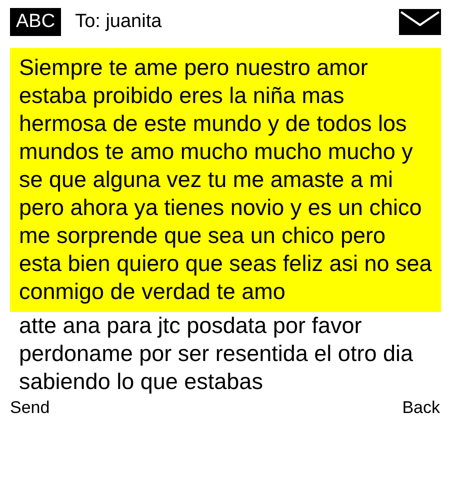 This screenshot has height=500, width=450. What do you see at coordinates (36, 22) in the screenshot?
I see `input-mode-indicator: ABC` at bounding box center [36, 22].